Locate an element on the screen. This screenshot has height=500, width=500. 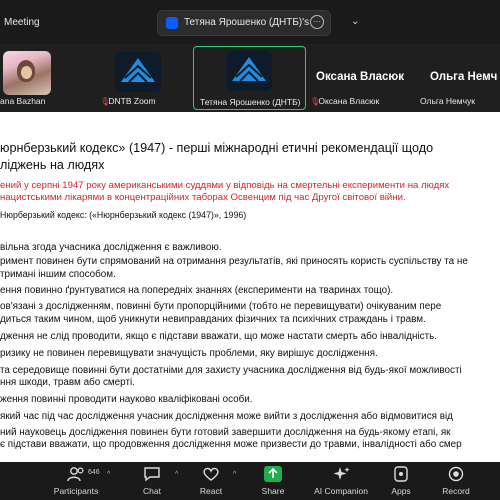
ai-companion-label: AI Companion is located at coordinates (341, 491).